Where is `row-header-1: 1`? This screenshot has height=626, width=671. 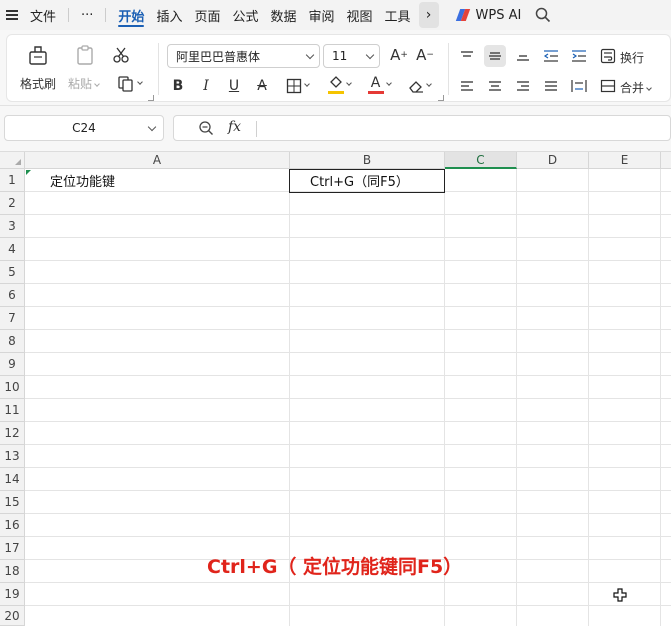 row-header-1: 1 is located at coordinates (12, 180).